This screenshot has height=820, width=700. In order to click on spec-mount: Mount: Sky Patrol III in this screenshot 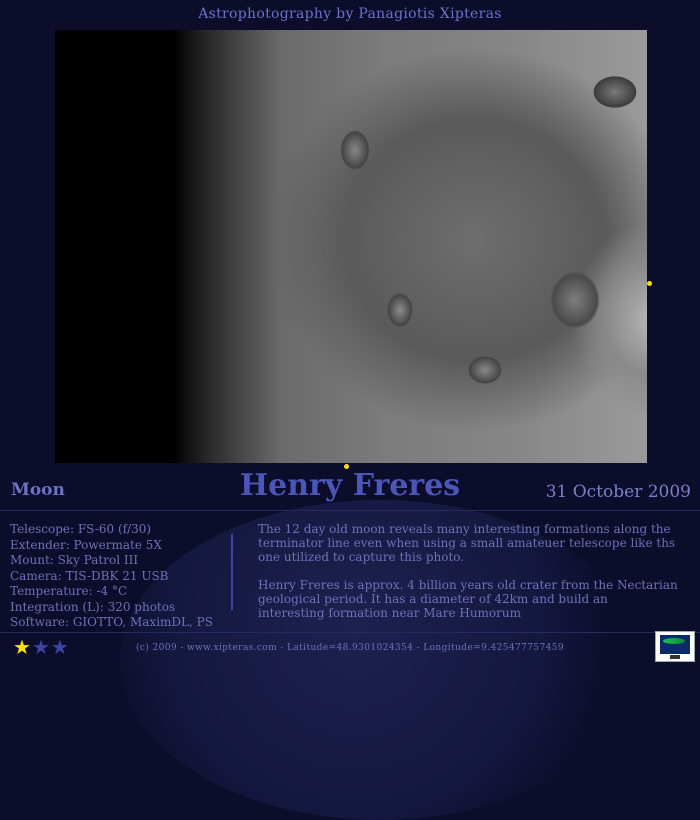, I will do `click(74, 560)`.